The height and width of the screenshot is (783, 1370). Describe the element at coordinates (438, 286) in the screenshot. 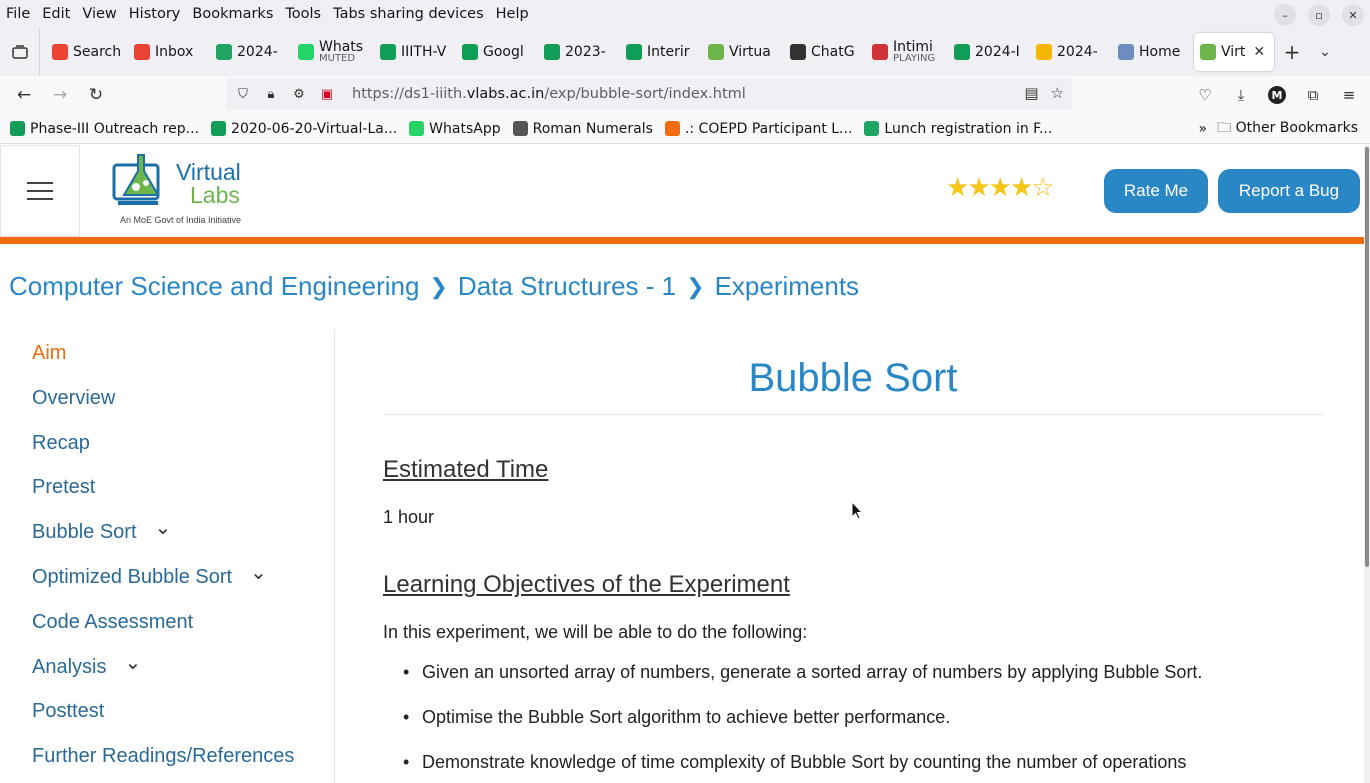

I see `chevron-right-icon: ❯` at that location.